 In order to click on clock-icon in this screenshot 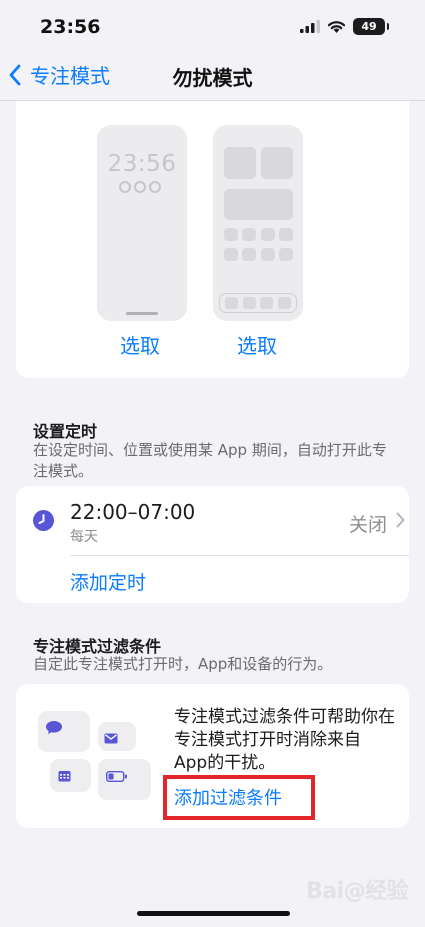, I will do `click(43, 520)`.